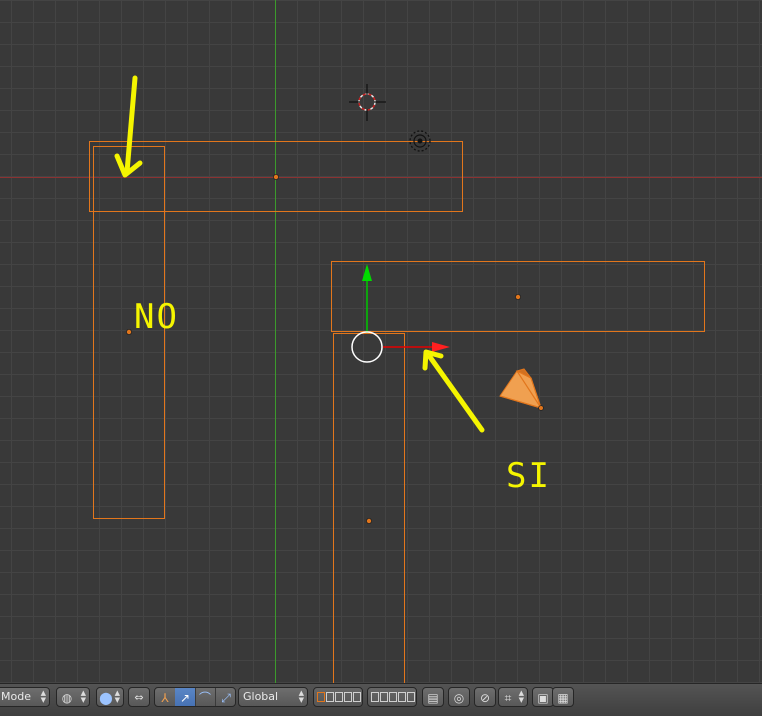  I want to click on transform-orientation-select: Global ▲ ▼, so click(273, 697).